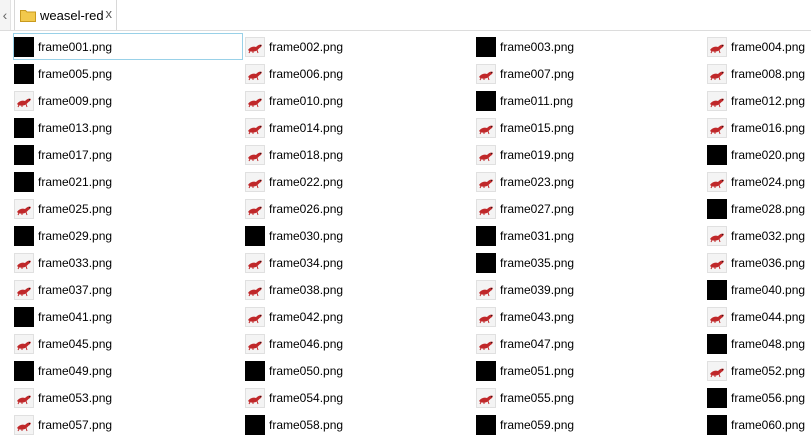  Describe the element at coordinates (295, 343) in the screenshot. I see `file-item: frame046.png` at that location.